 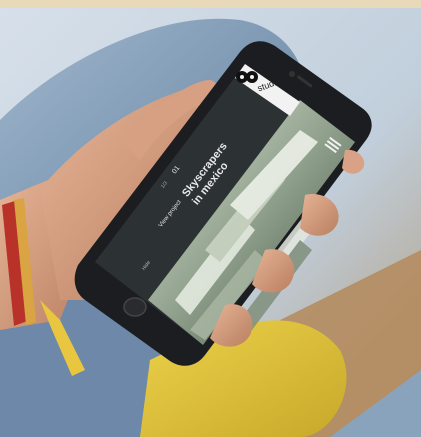 What do you see at coordinates (135, 307) in the screenshot?
I see `home-button` at bounding box center [135, 307].